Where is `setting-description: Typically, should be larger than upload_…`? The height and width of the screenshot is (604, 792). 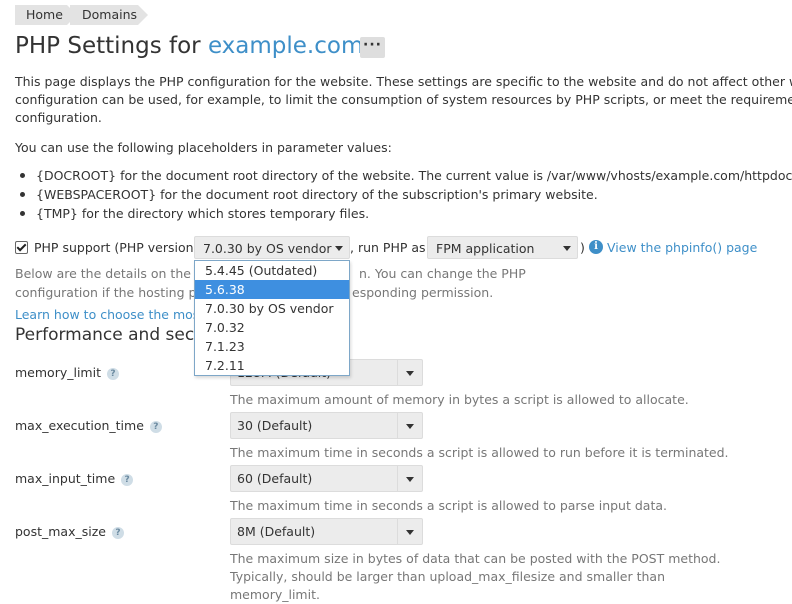
setting-description: Typically, should be larger than upload_… is located at coordinates (448, 576).